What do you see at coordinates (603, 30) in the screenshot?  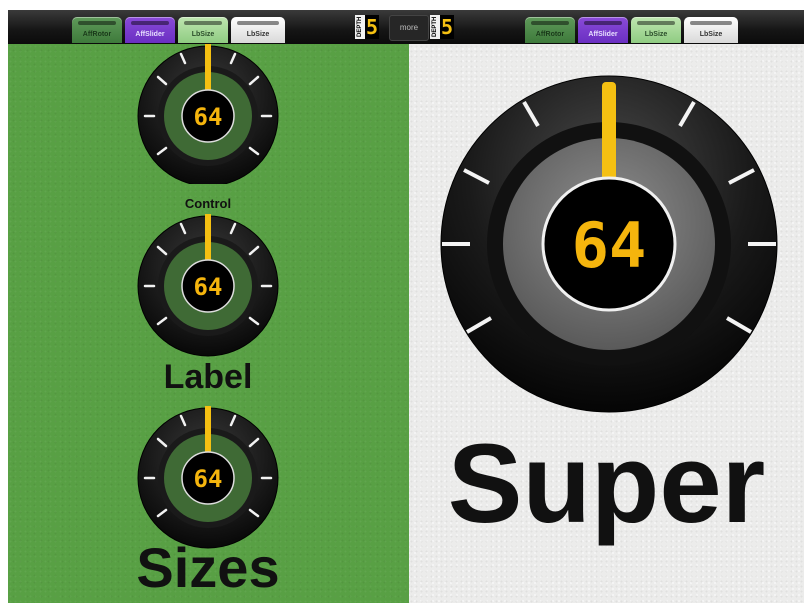 I see `tab-affslider-right: AffSlider` at bounding box center [603, 30].